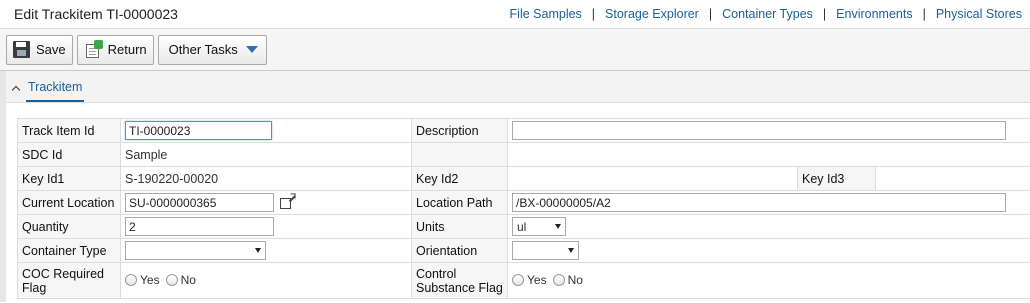 The height and width of the screenshot is (303, 1030). What do you see at coordinates (69, 130) in the screenshot?
I see `track-item-id-label: Track Item Id` at bounding box center [69, 130].